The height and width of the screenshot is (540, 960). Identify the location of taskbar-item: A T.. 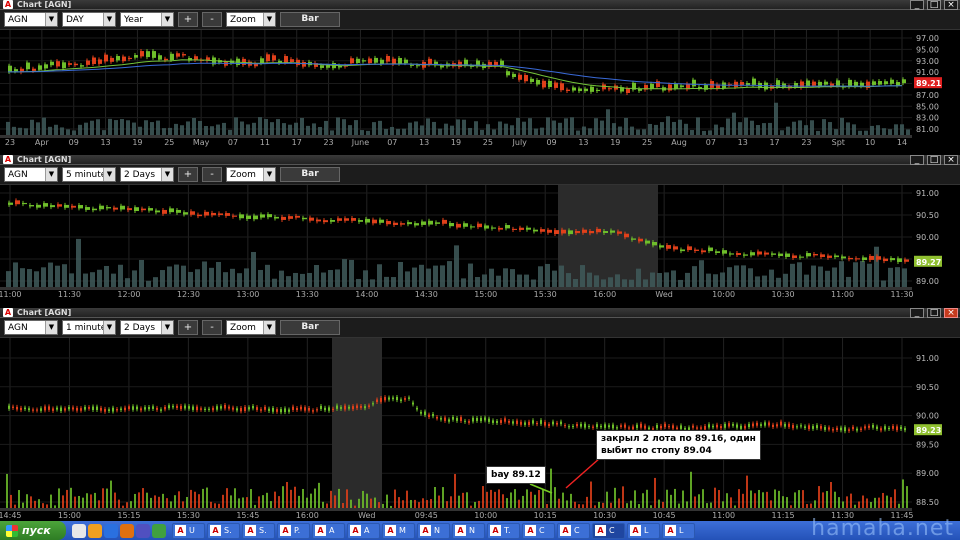
(503, 530).